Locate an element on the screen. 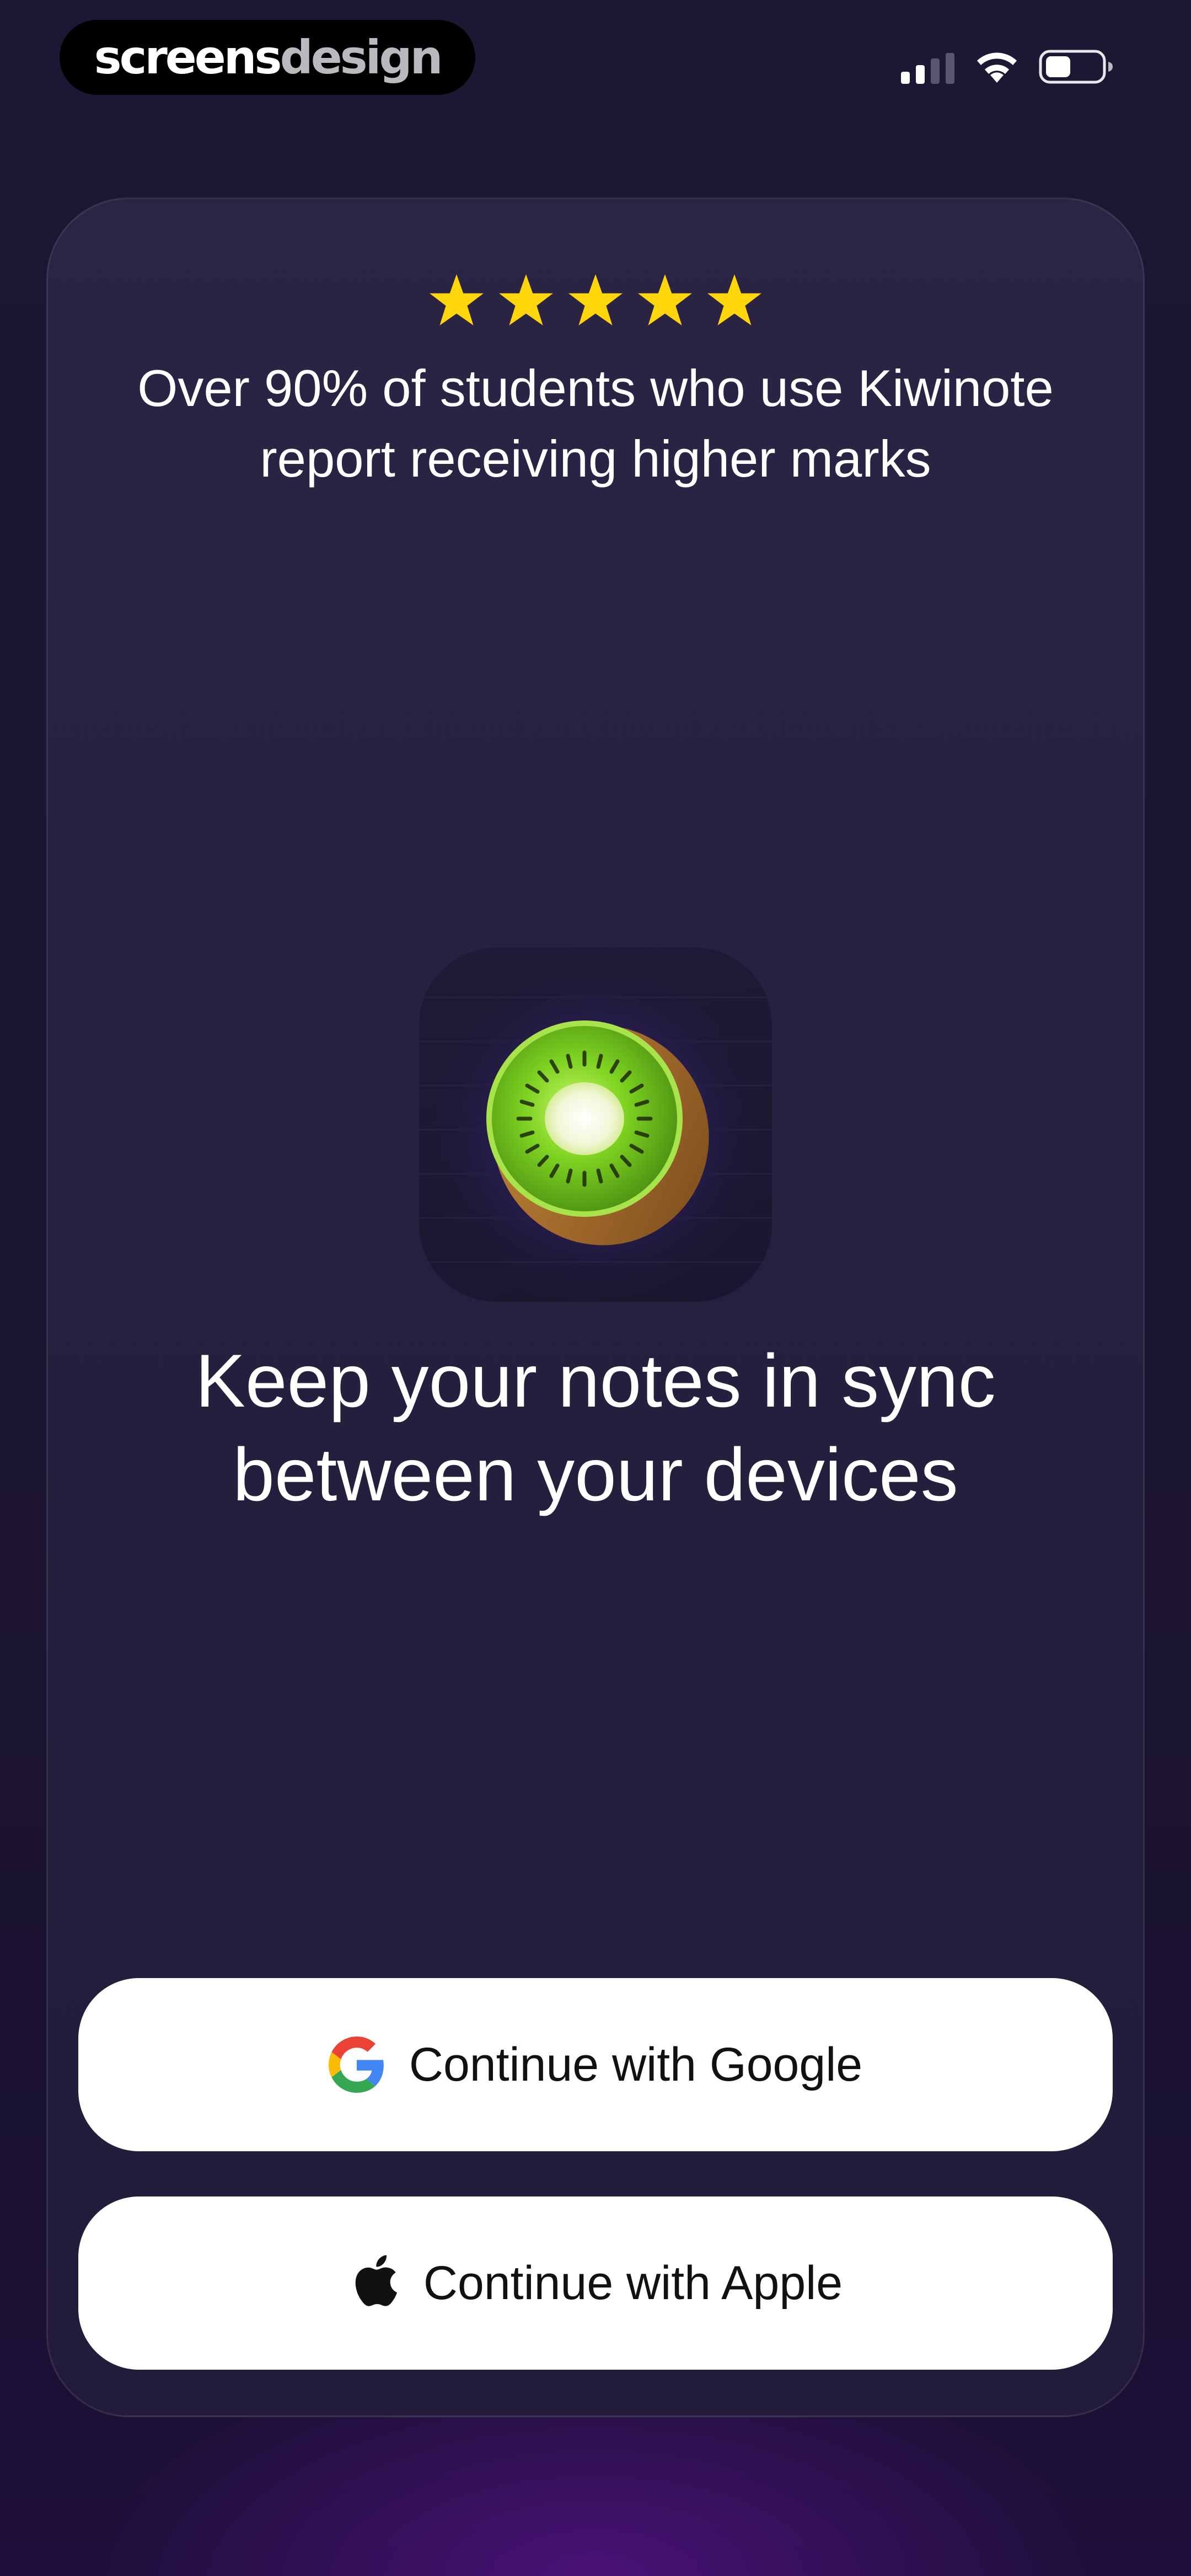 The image size is (1191, 2576). continue-with-apple-button: Continue with Apple is located at coordinates (595, 2283).